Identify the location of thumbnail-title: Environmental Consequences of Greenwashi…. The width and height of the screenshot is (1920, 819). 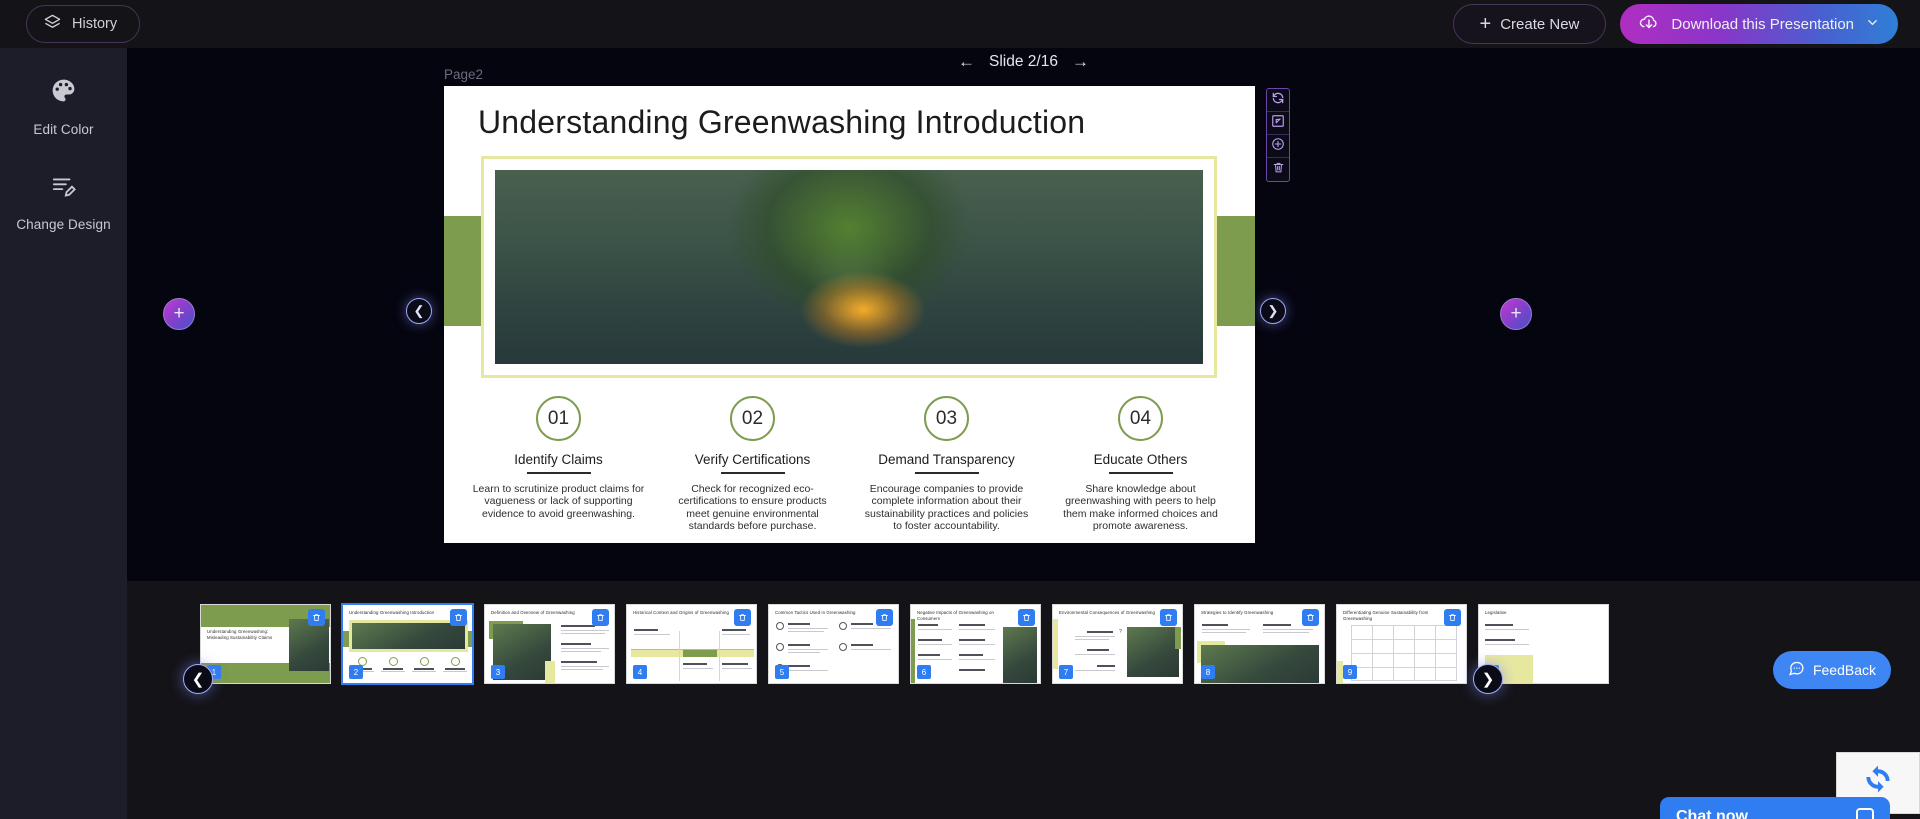
(1107, 612).